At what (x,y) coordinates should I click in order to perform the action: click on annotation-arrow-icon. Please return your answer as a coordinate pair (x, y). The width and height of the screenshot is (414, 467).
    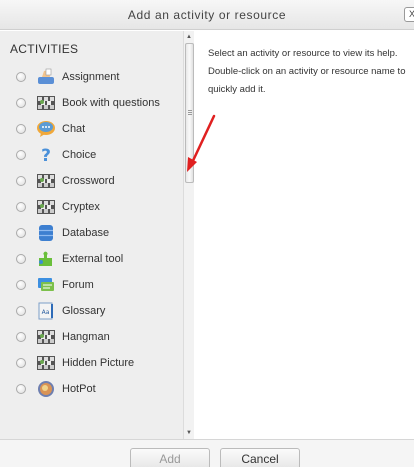
    Looking at the image, I should click on (201, 143).